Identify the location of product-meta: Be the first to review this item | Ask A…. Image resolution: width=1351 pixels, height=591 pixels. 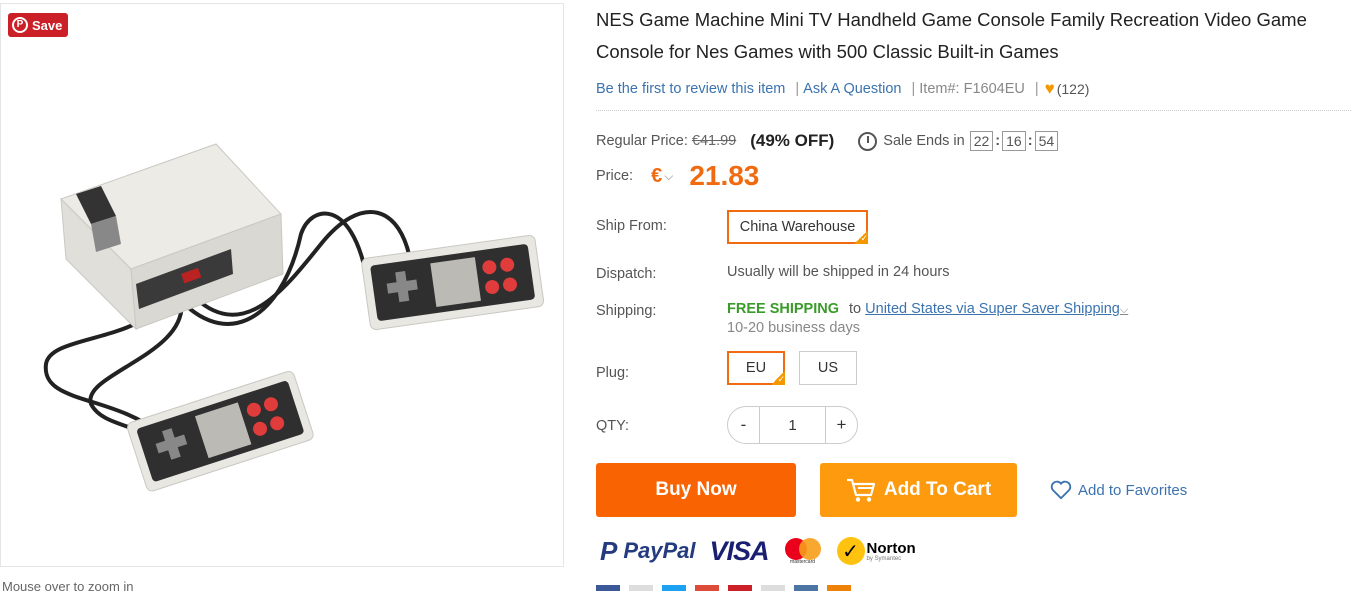
(842, 89).